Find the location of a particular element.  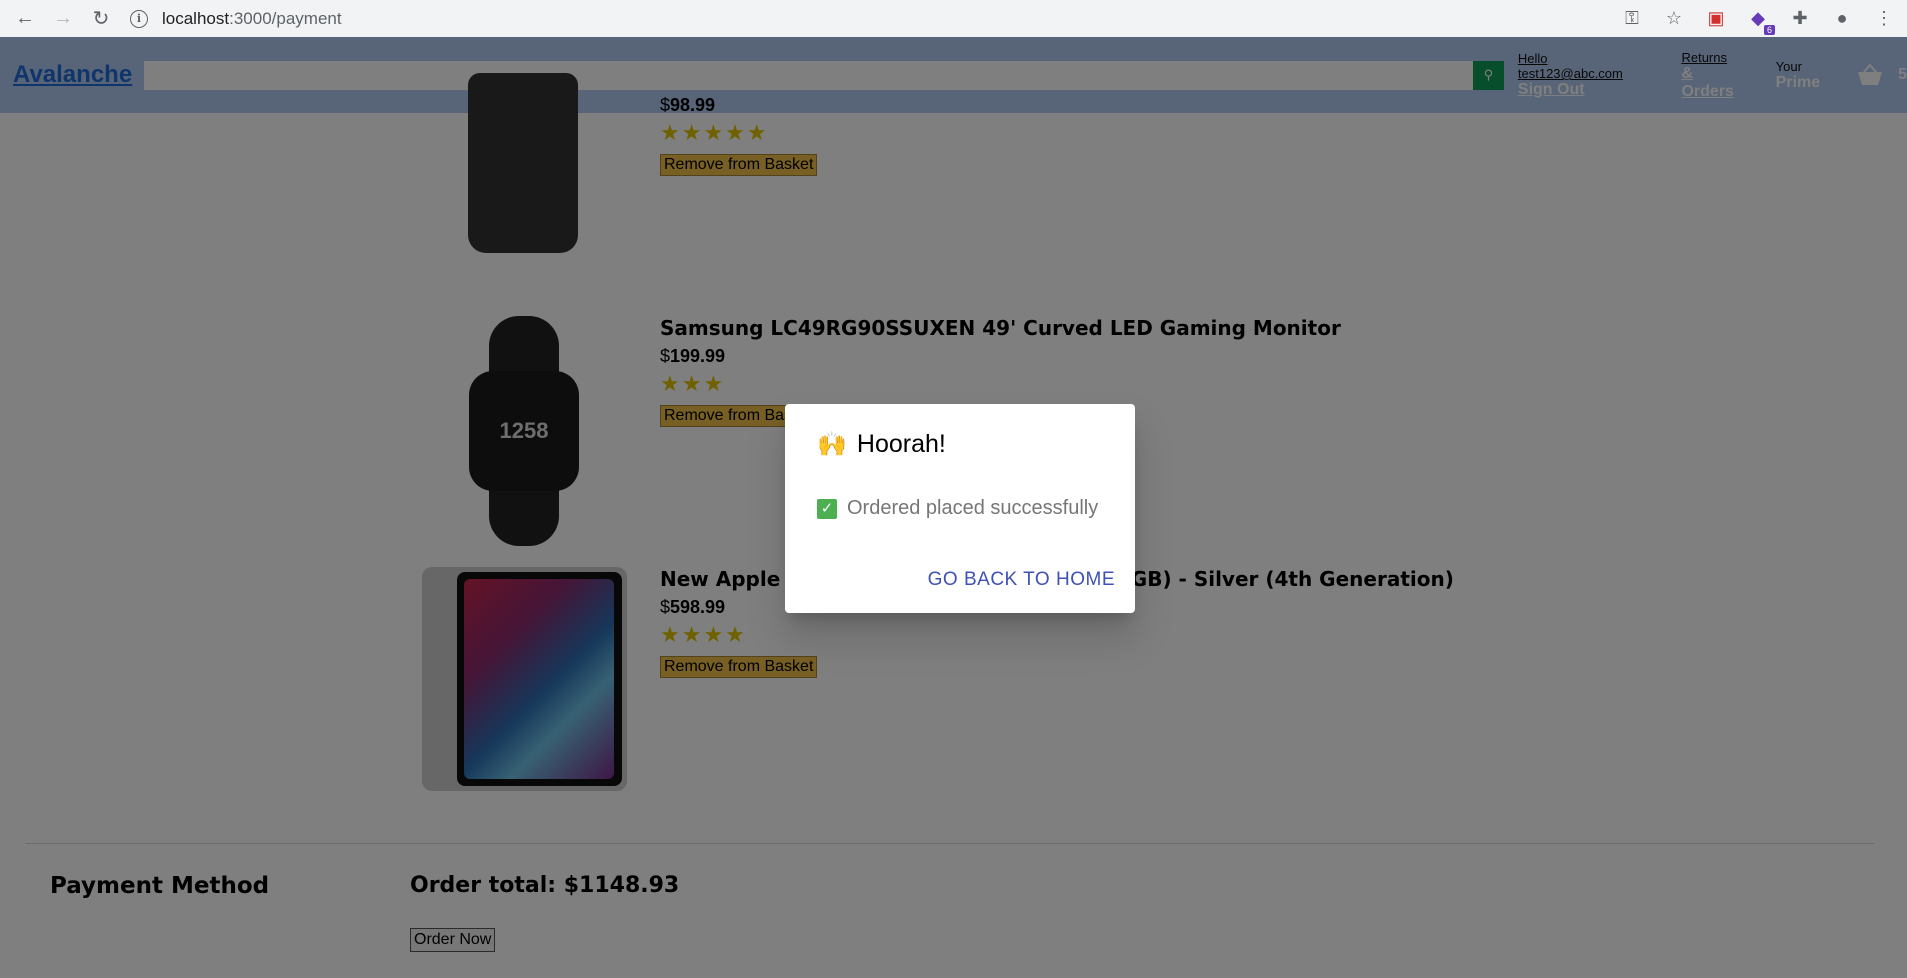

raised-hands-icon: 🙌 is located at coordinates (832, 444).